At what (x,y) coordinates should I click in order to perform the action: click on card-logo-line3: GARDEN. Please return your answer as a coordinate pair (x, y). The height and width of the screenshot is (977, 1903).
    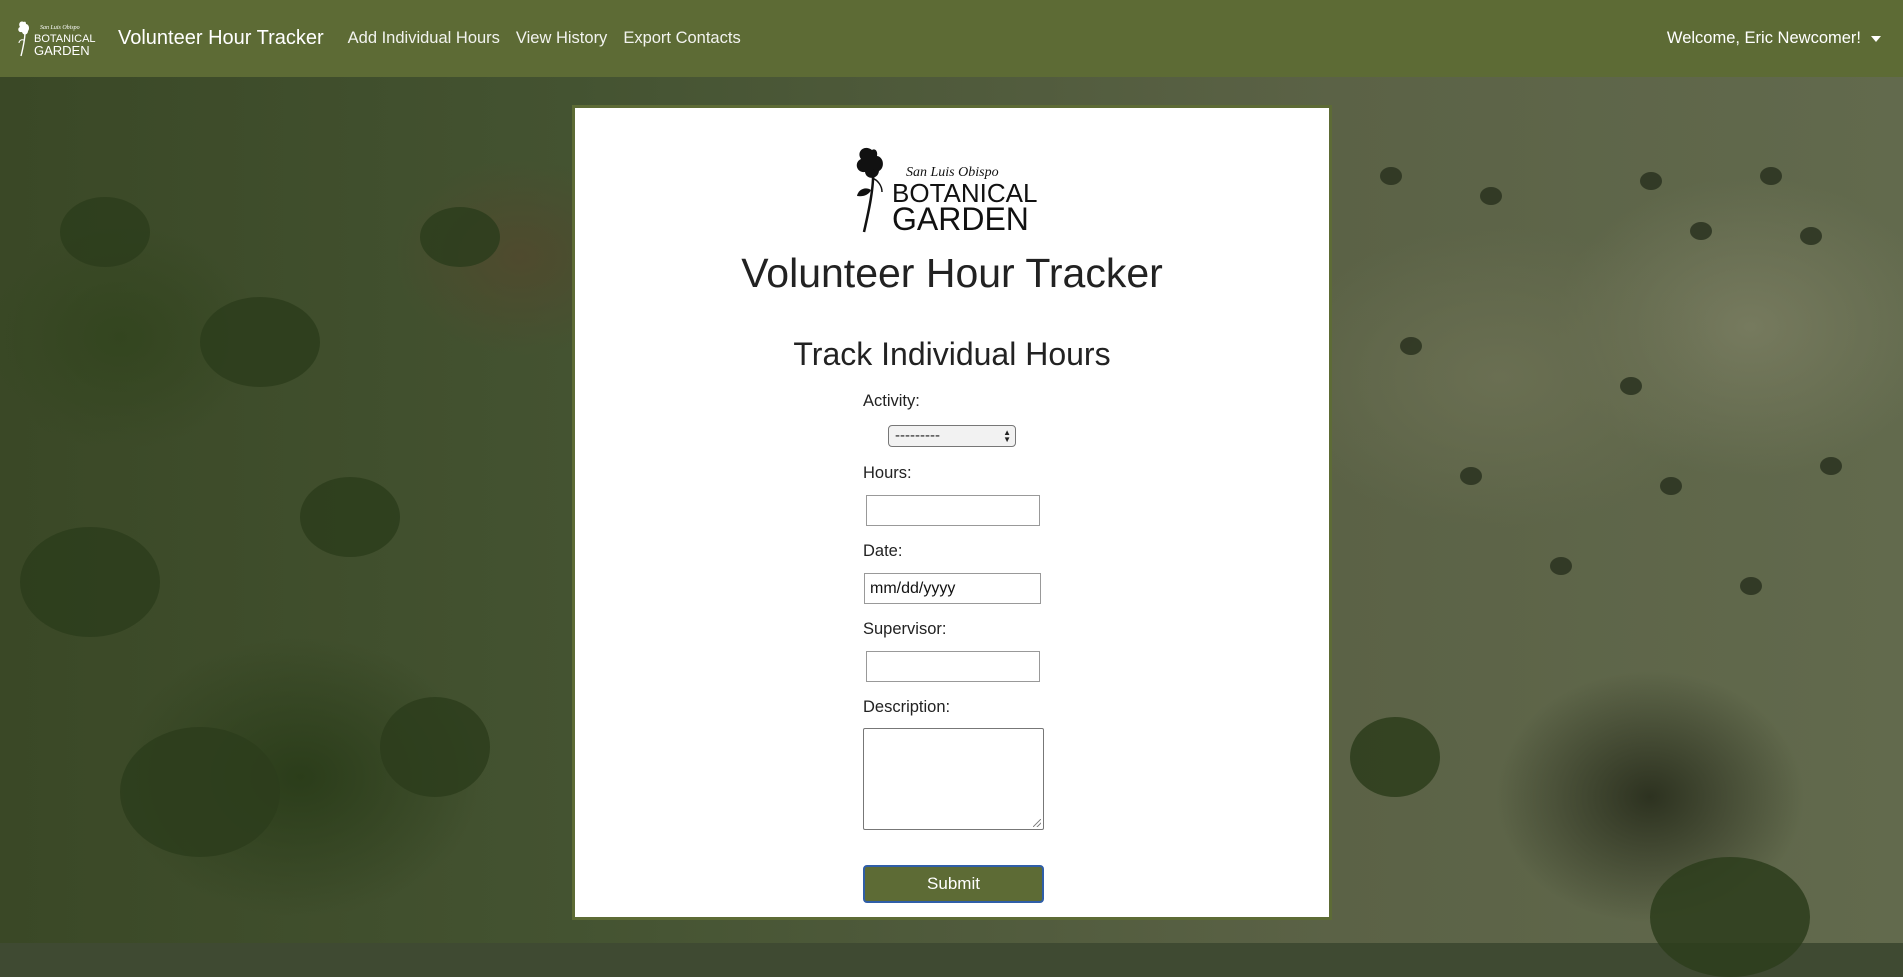
    Looking at the image, I should click on (960, 217).